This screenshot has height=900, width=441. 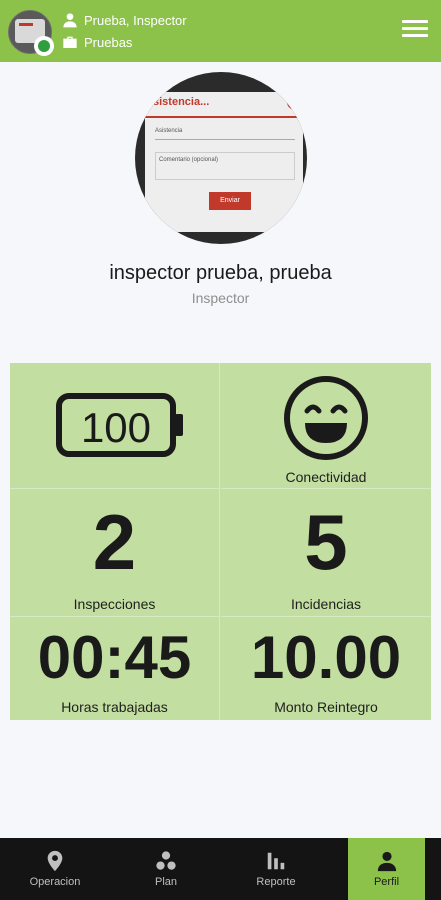 What do you see at coordinates (230, 201) in the screenshot?
I see `photo-send-button: Enviar` at bounding box center [230, 201].